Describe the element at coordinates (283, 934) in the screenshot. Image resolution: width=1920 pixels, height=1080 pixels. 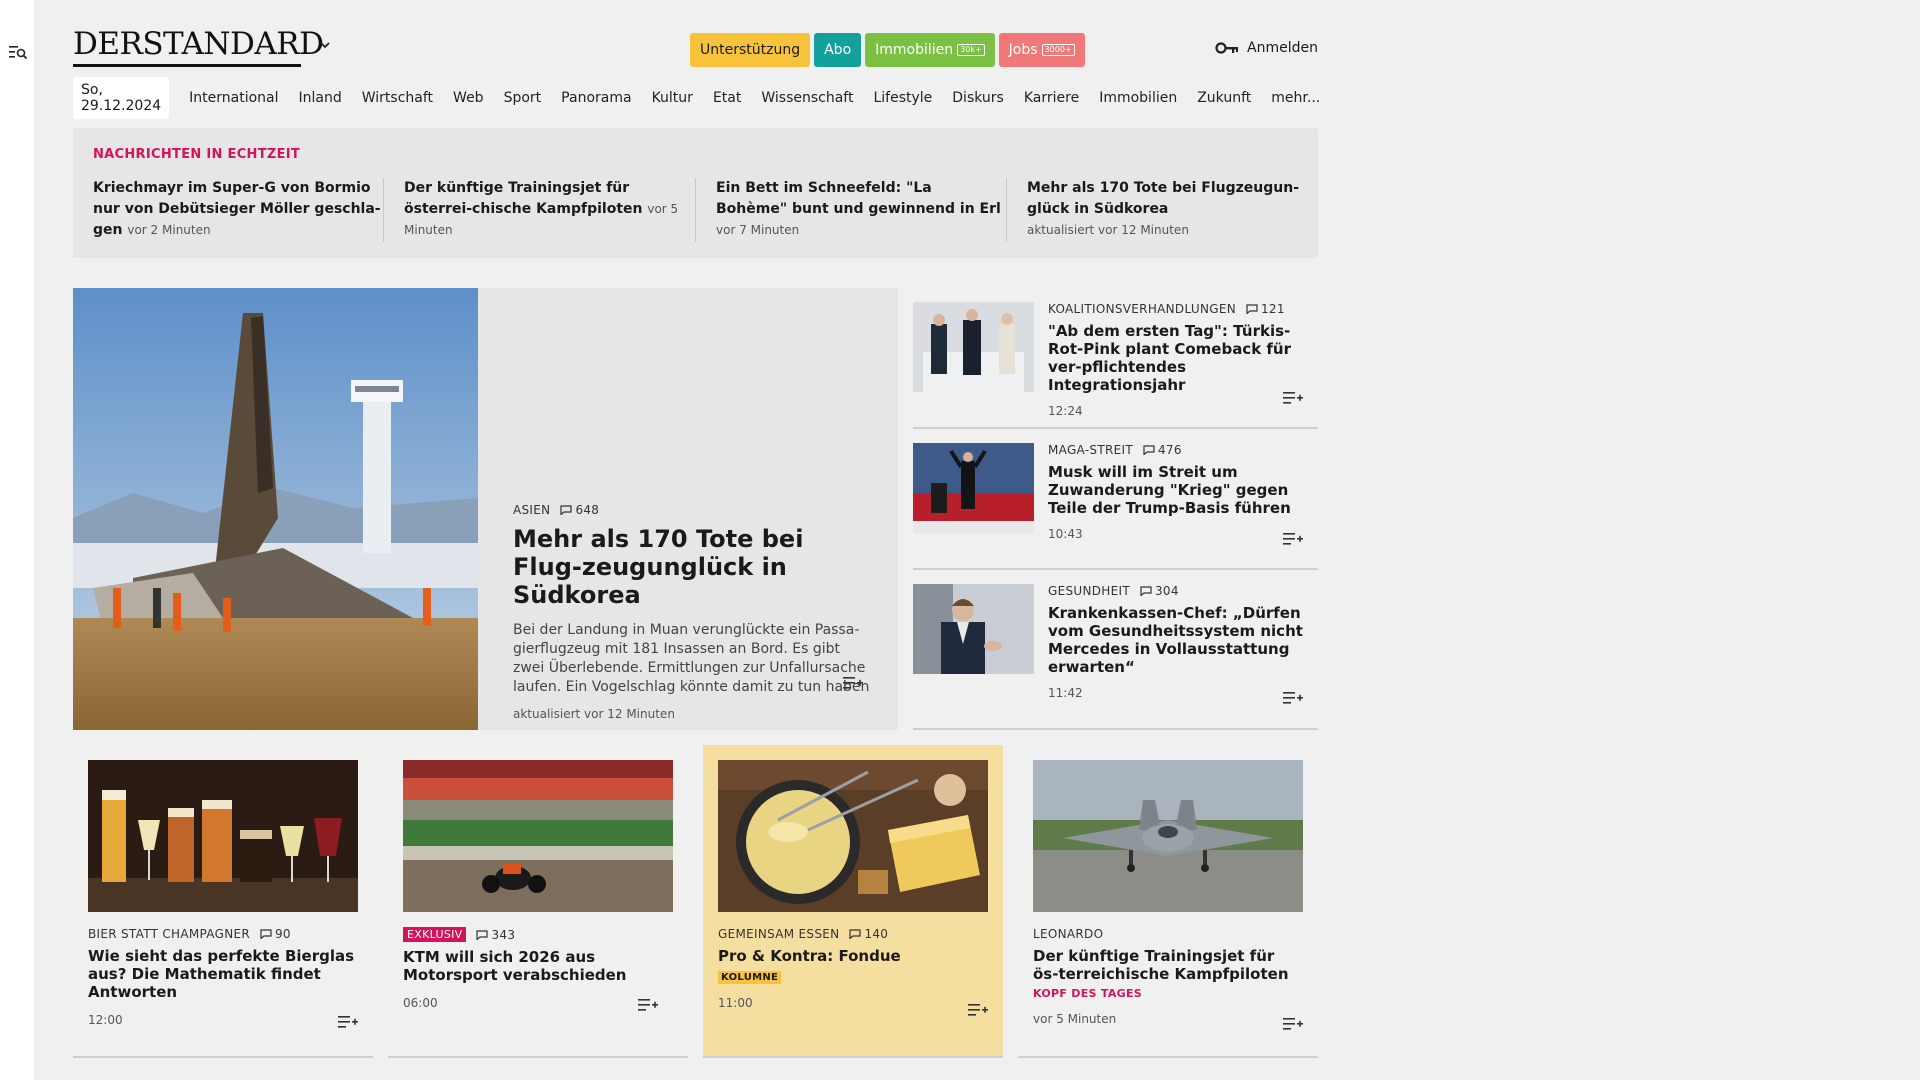
I see `comment-count-value: 90` at that location.